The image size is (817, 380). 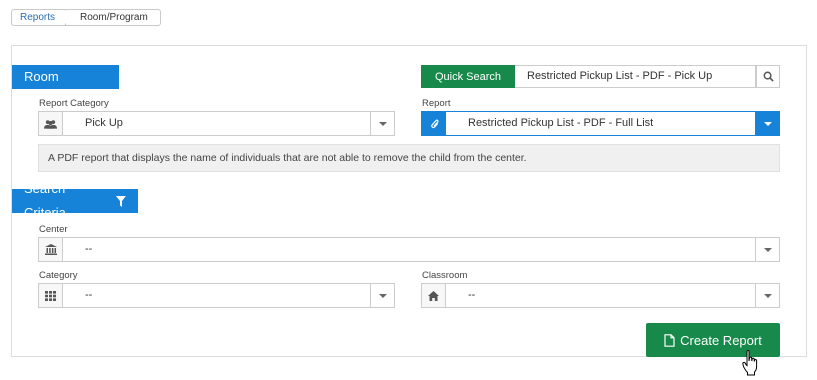 I want to click on home-icon, so click(x=434, y=295).